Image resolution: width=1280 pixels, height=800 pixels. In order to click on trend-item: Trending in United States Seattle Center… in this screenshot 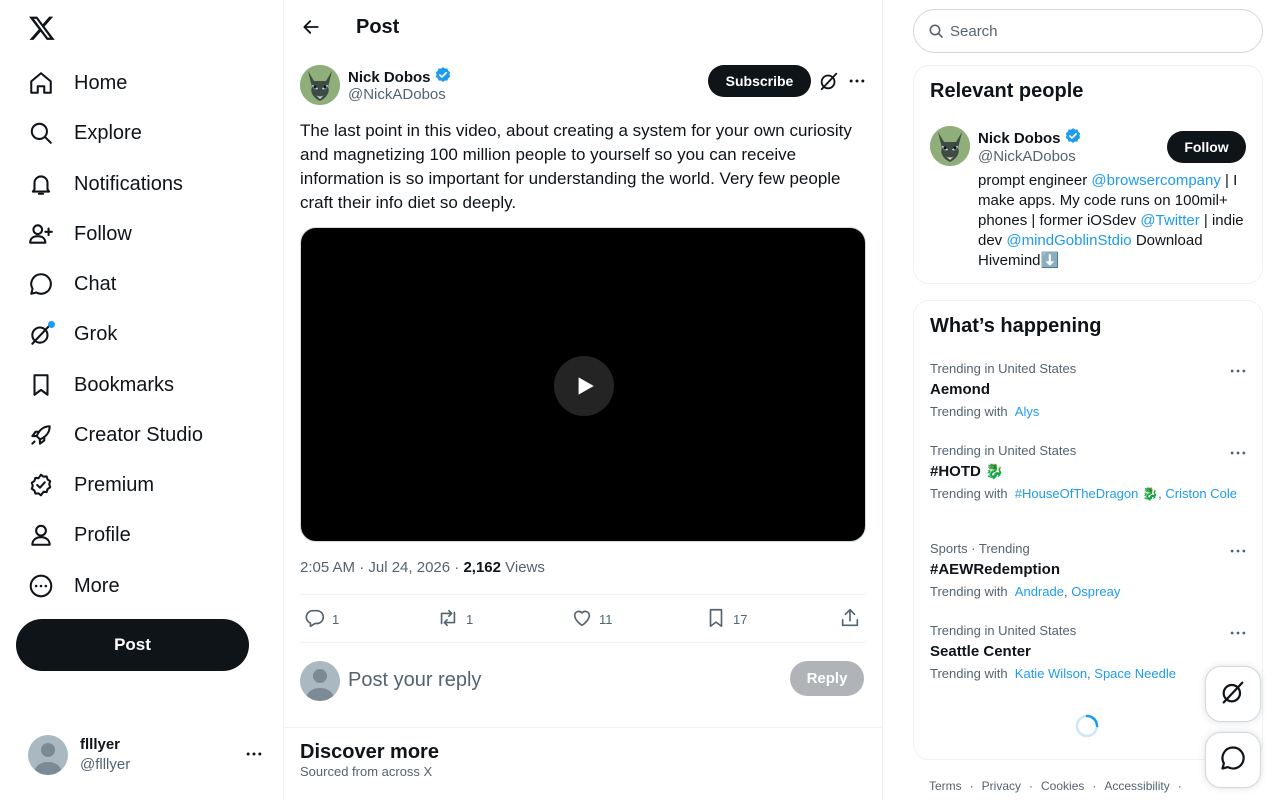, I will do `click(1089, 652)`.